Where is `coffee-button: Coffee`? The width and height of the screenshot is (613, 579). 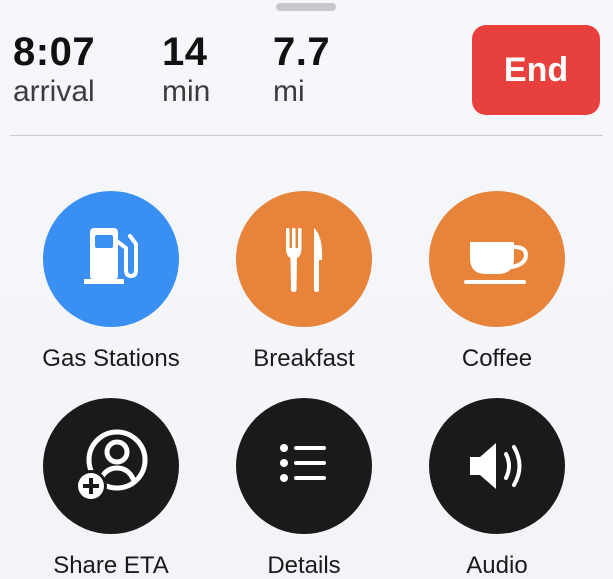
coffee-button: Coffee is located at coordinates (497, 282).